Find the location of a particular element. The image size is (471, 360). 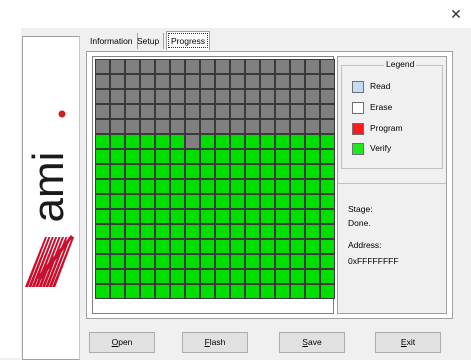

window-left-edge is located at coordinates (10, 193).